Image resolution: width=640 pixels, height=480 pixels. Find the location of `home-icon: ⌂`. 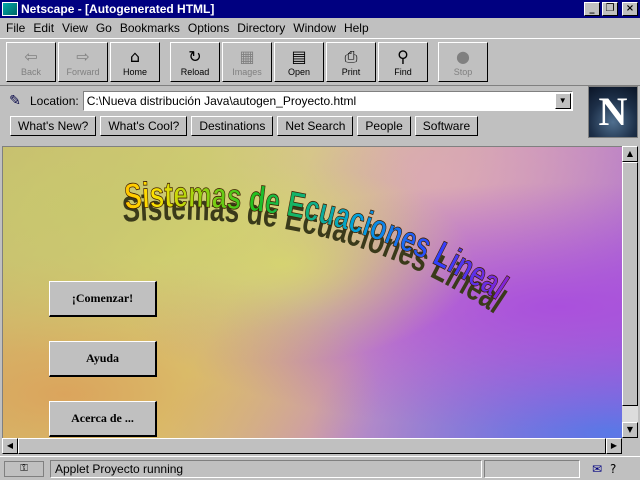

home-icon: ⌂ is located at coordinates (135, 56).